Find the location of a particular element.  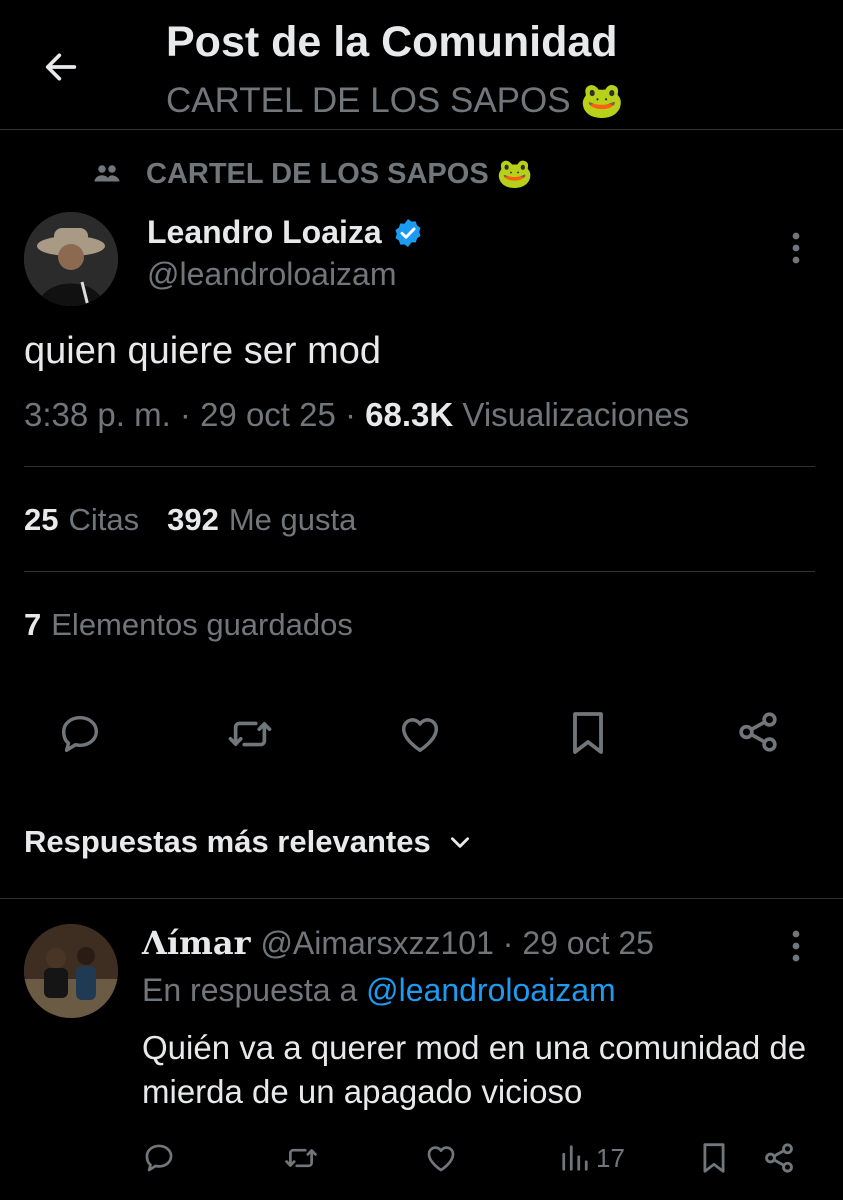

repost-button is located at coordinates (250, 734).